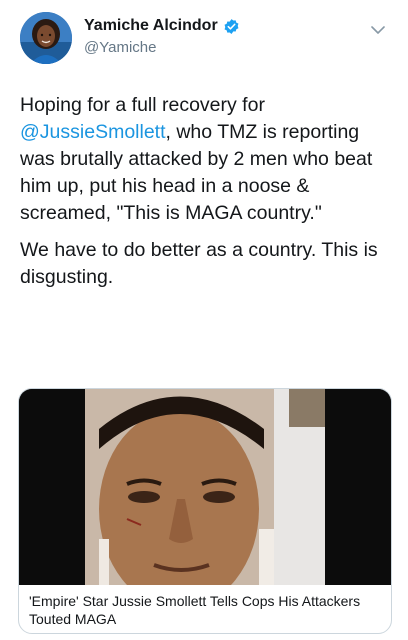  Describe the element at coordinates (231, 26) in the screenshot. I see `verified-badge-icon` at that location.